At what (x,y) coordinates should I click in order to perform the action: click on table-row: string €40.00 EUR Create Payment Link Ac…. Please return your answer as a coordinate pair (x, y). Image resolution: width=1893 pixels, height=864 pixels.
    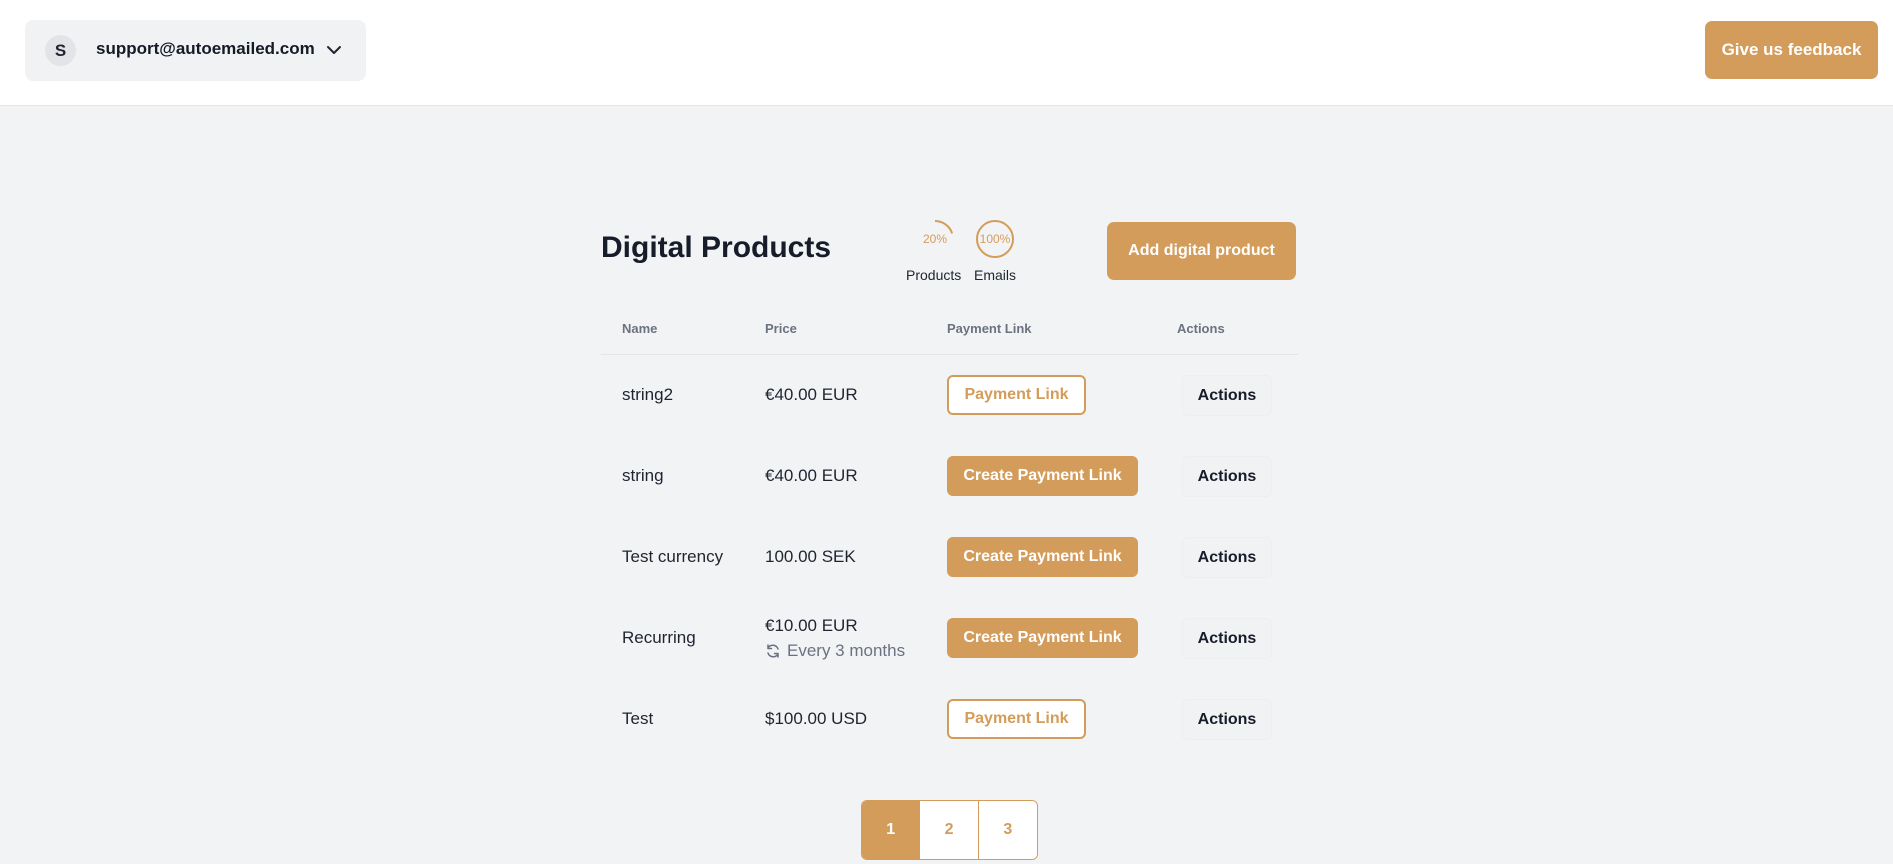
    Looking at the image, I should click on (949, 476).